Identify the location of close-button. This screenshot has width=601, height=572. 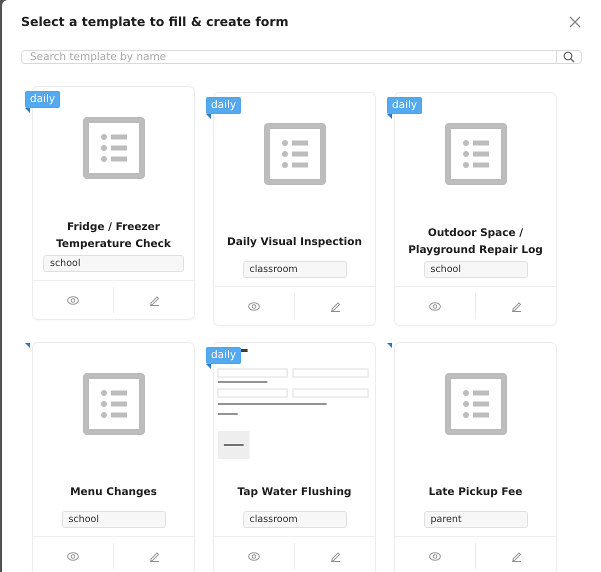
(575, 21).